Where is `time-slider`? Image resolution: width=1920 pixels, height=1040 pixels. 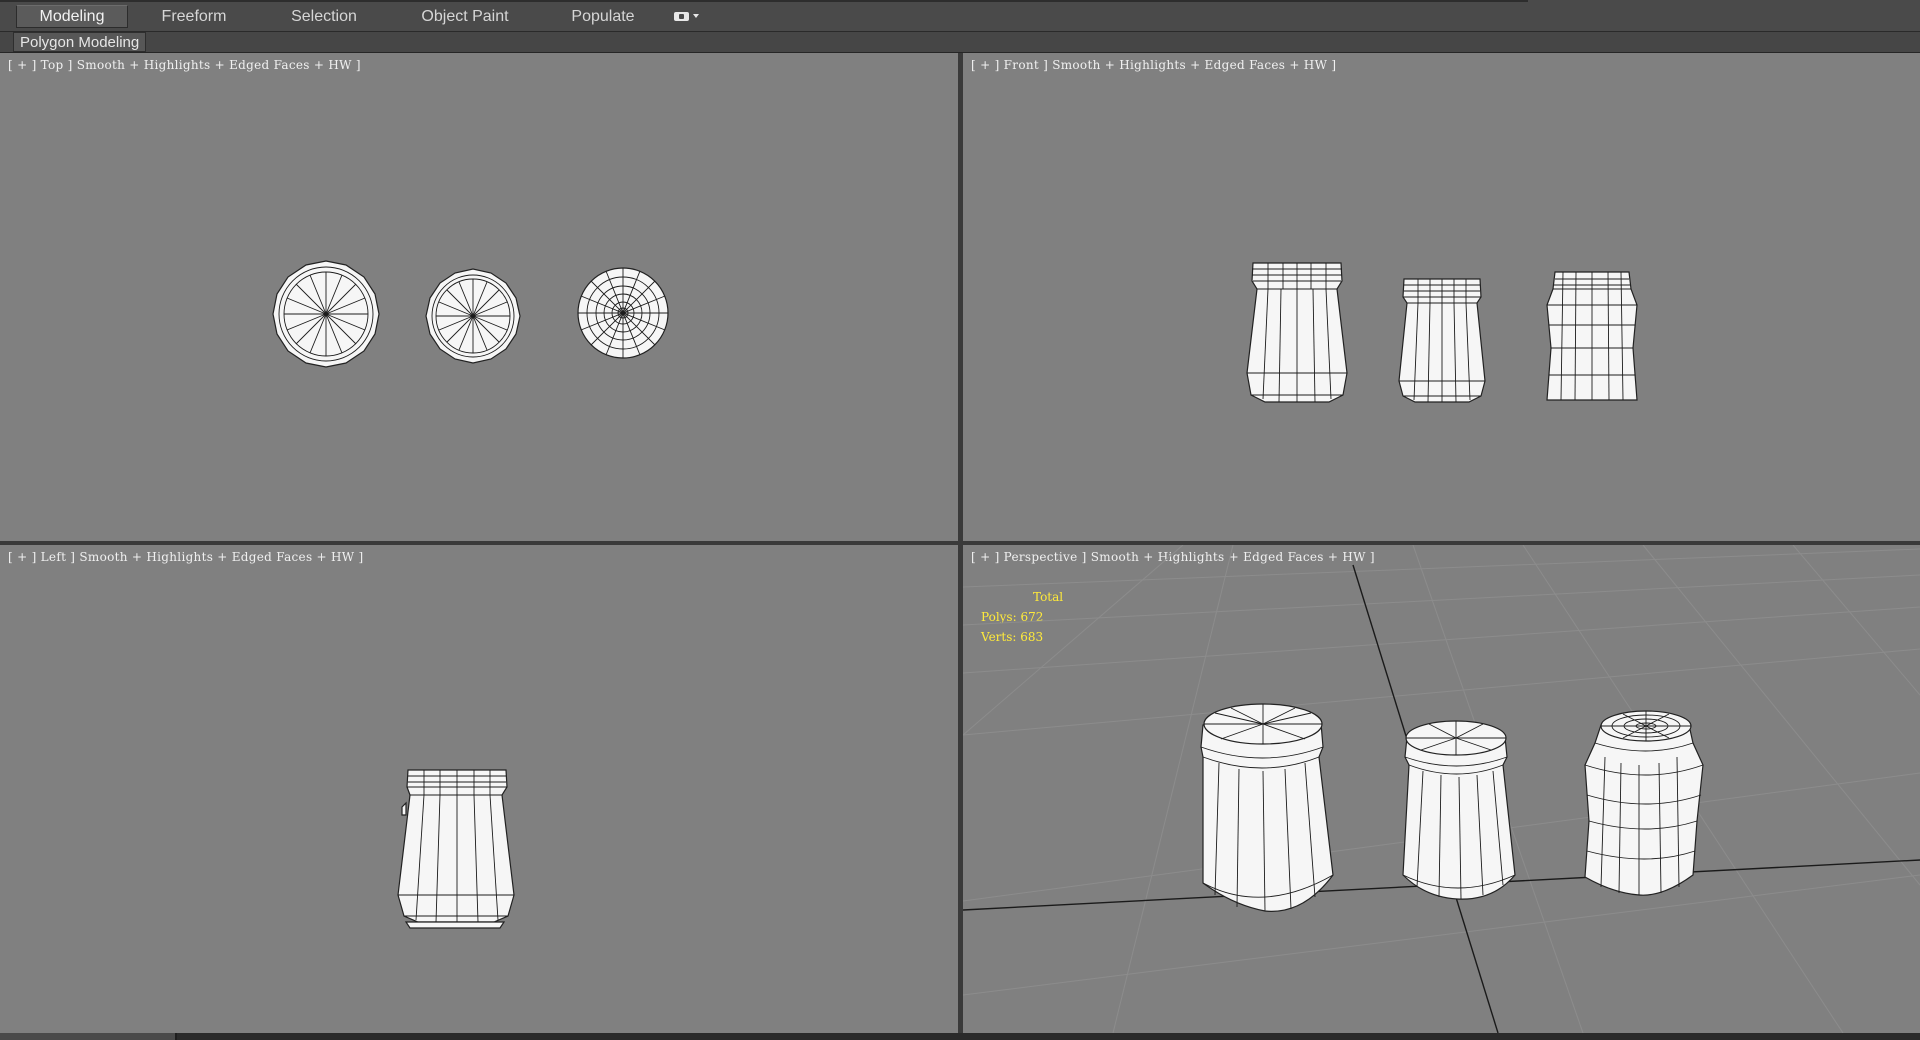
time-slider is located at coordinates (88, 1036).